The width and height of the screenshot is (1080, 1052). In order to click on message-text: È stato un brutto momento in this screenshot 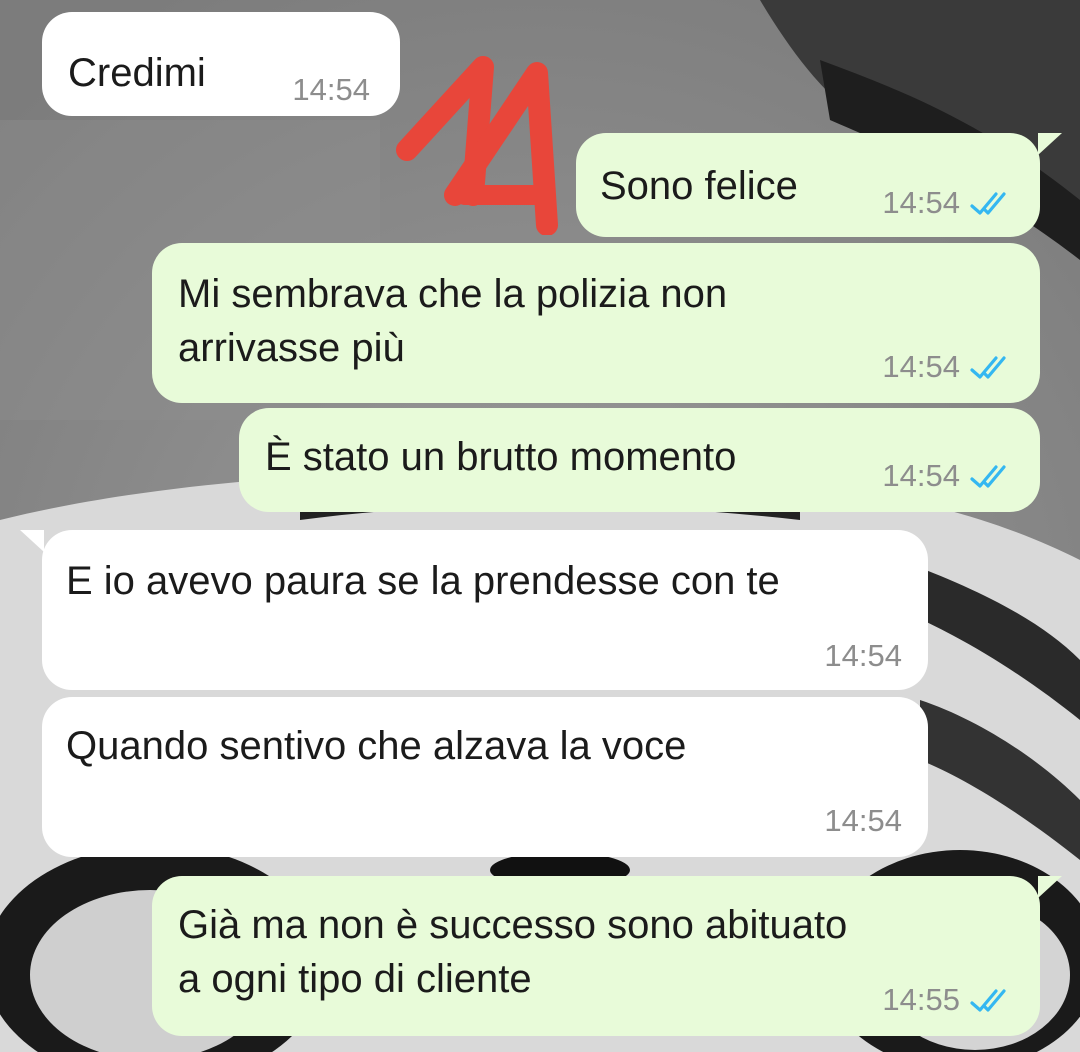, I will do `click(501, 457)`.